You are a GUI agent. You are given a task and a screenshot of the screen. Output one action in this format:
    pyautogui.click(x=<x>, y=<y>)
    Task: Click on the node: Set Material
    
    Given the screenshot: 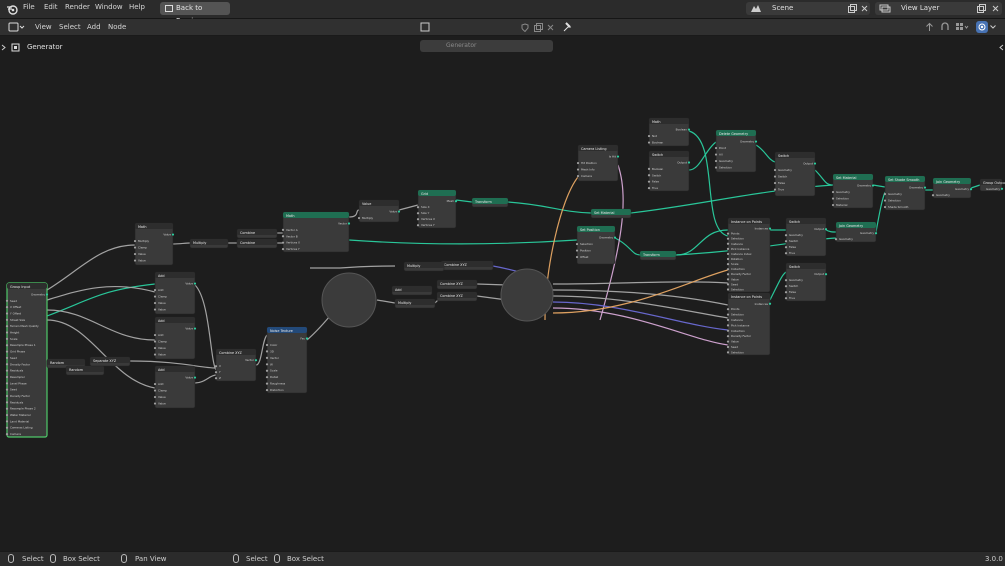 What is the action you would take?
    pyautogui.click(x=611, y=213)
    